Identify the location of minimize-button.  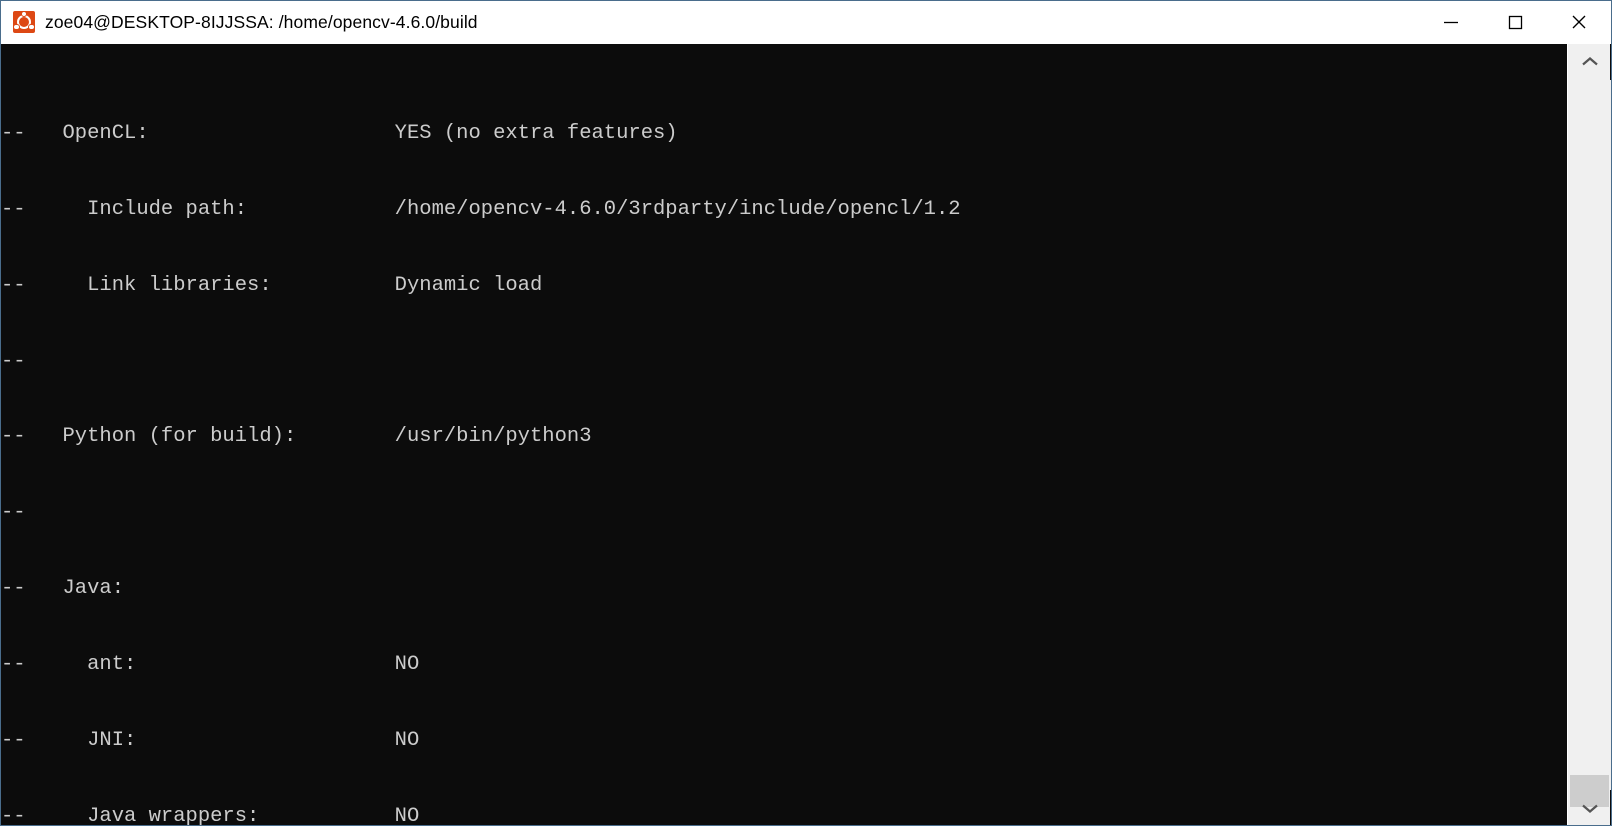
(1451, 22).